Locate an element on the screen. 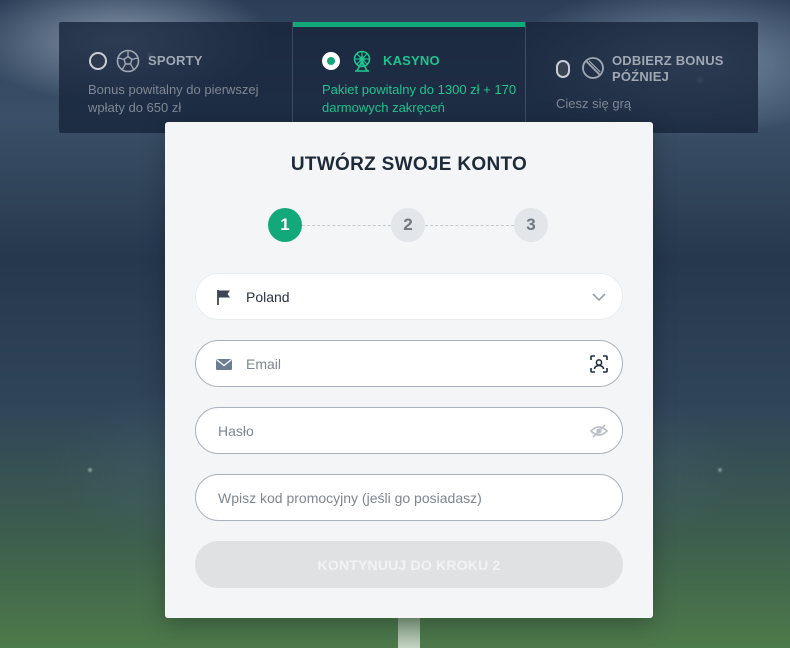 This screenshot has height=648, width=790. bonus-title-later: ODBIERZ BONUS PÓŹNIEJ is located at coordinates (668, 68).